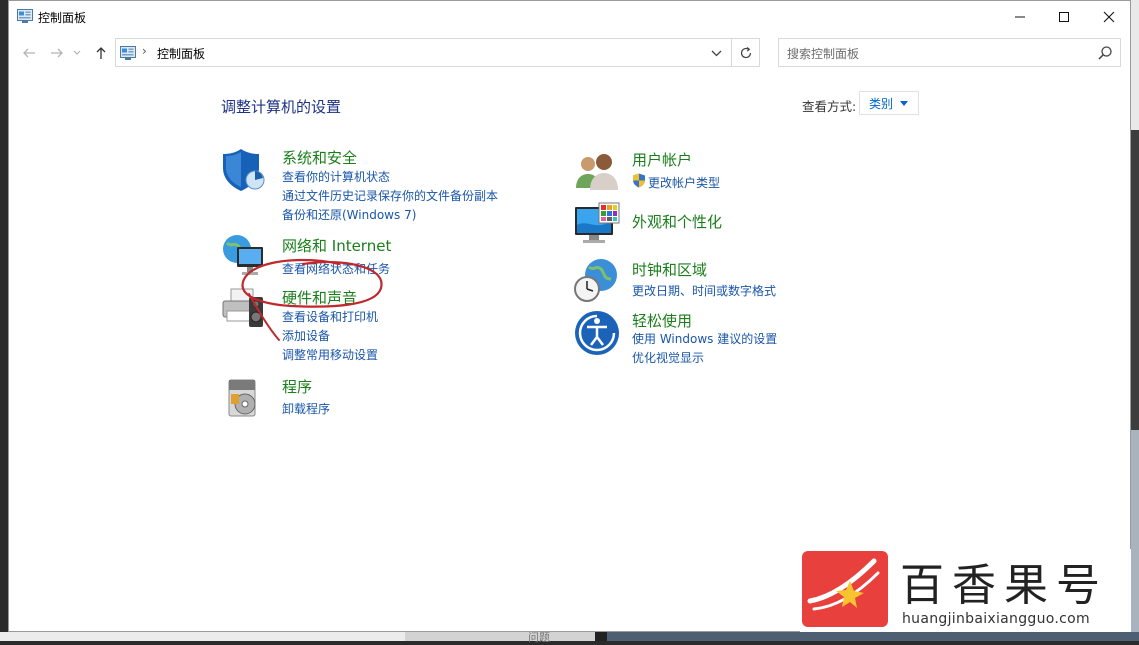 This screenshot has width=1139, height=645. I want to click on link-optimize-visual-display: 优化视觉显示, so click(668, 357).